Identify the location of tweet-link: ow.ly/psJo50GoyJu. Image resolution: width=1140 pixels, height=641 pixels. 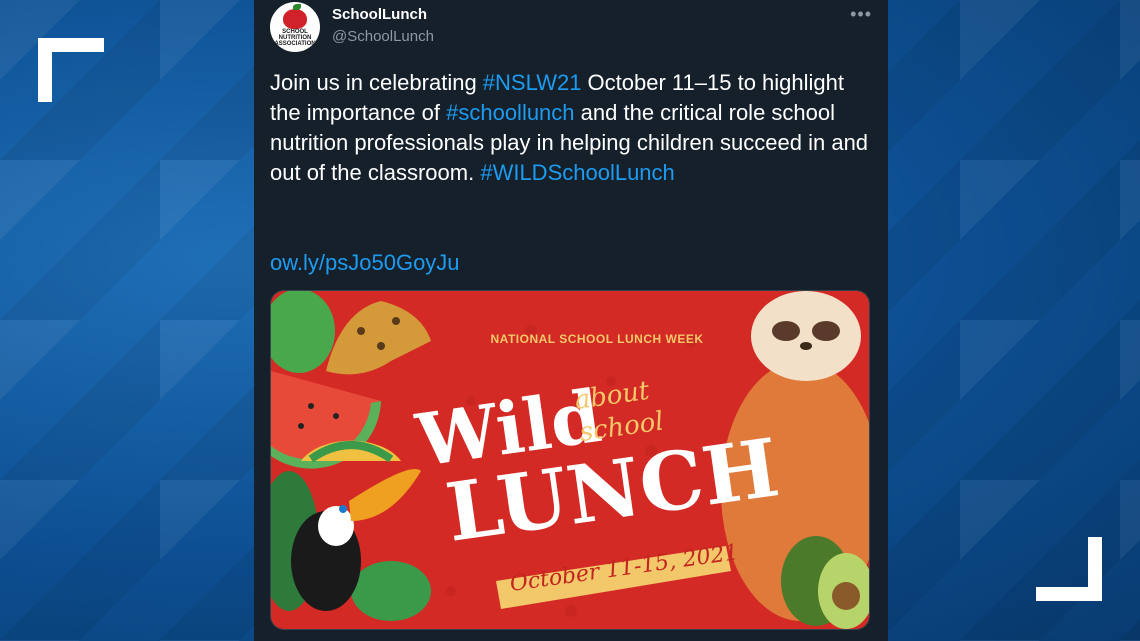
(365, 263).